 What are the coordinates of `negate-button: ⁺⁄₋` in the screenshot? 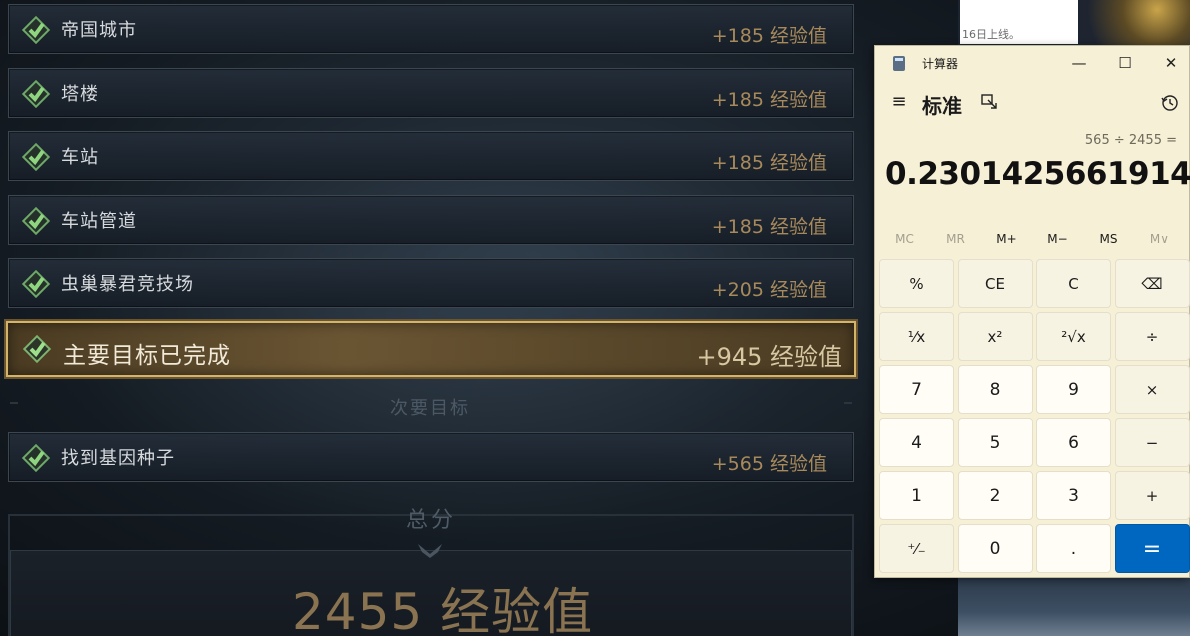 It's located at (916, 548).